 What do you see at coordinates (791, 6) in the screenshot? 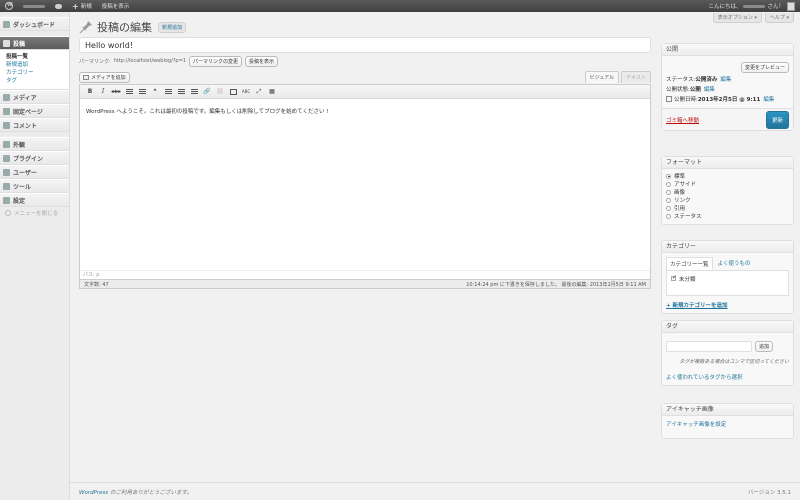
I see `avatar` at bounding box center [791, 6].